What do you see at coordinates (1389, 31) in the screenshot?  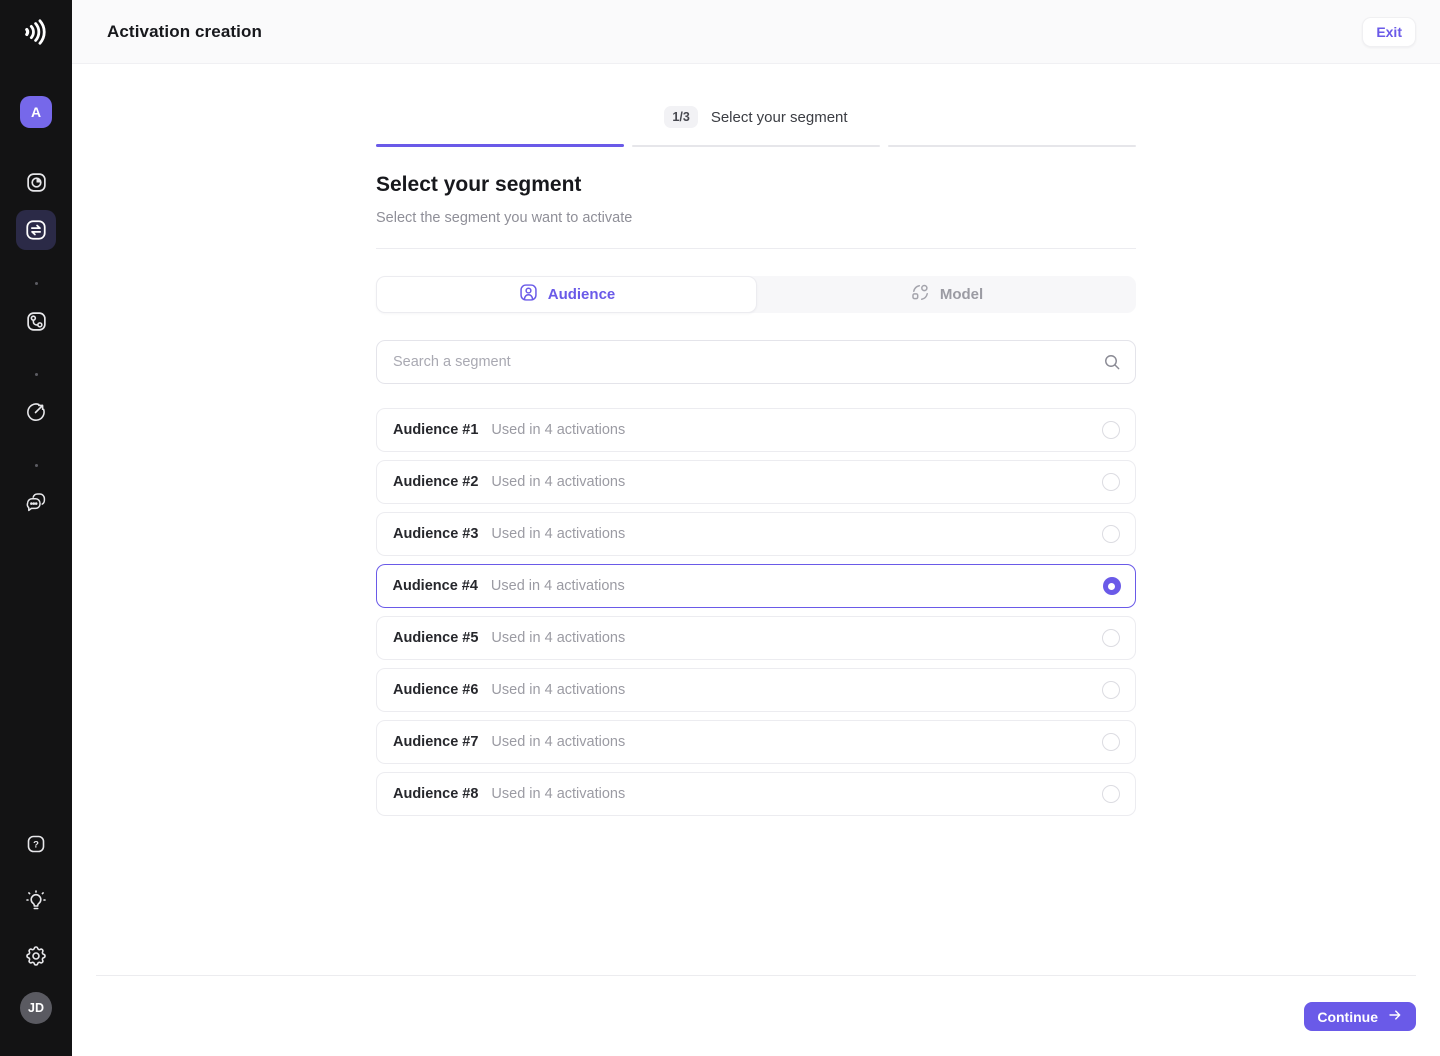 I see `exit-button: Exit` at bounding box center [1389, 31].